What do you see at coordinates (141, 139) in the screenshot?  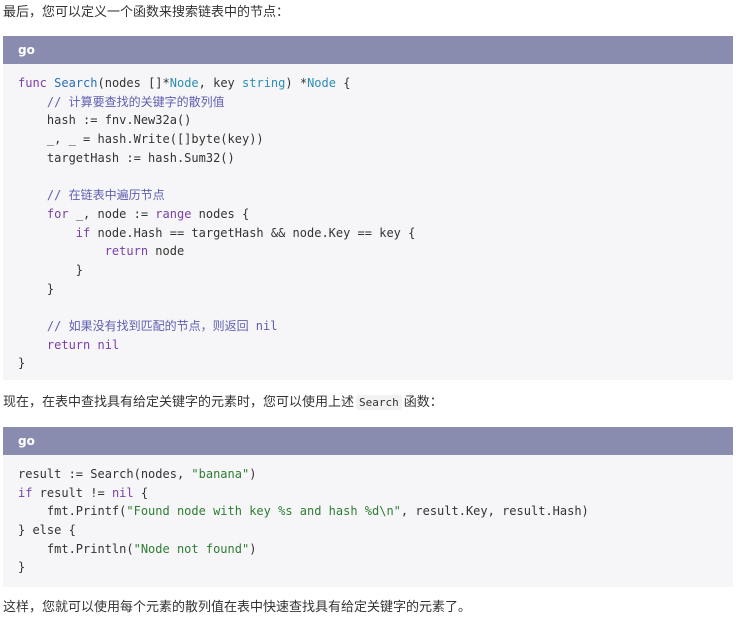 I see `code-line: _, _ = hash.Write([]byte(key))` at bounding box center [141, 139].